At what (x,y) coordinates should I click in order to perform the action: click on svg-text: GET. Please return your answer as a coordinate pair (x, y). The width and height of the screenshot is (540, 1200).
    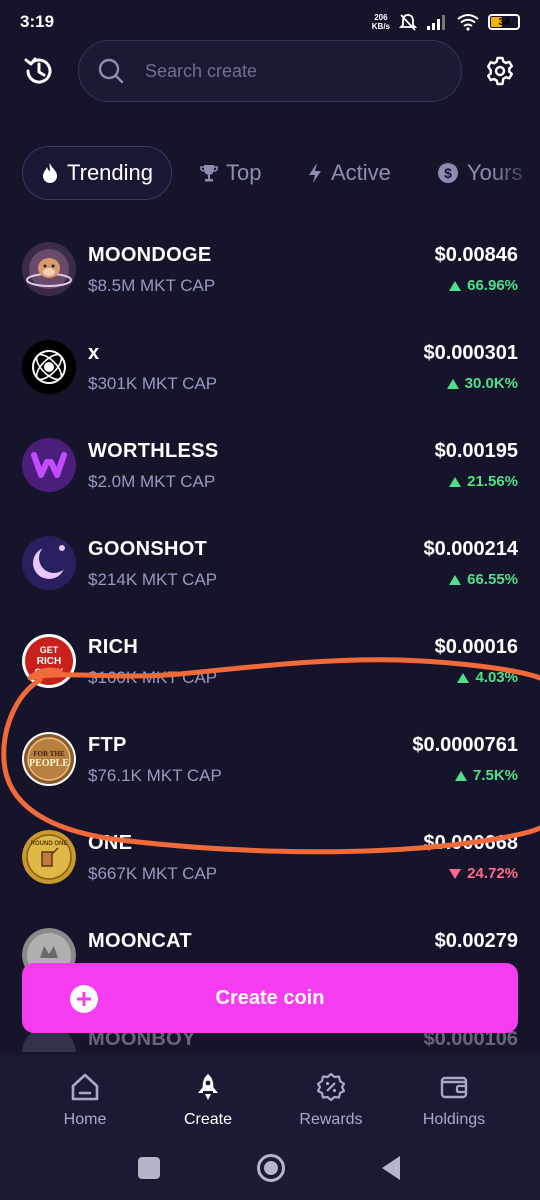
    Looking at the image, I should click on (49, 650).